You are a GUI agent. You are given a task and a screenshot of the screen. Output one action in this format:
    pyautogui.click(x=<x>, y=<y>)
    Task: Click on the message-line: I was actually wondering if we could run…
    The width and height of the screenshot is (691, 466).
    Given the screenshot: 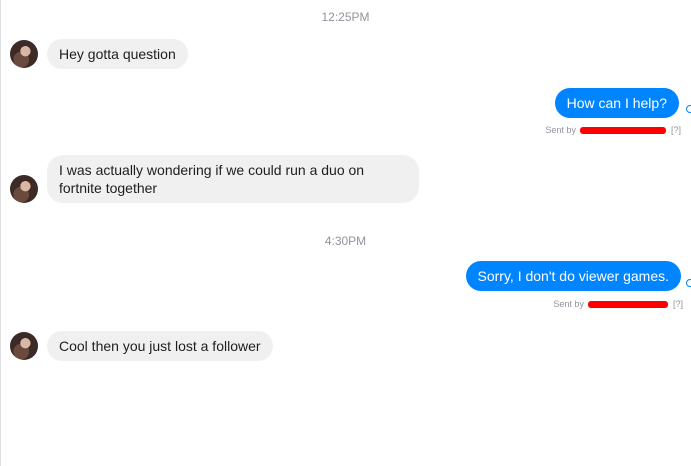 What is the action you would take?
    pyautogui.click(x=212, y=170)
    